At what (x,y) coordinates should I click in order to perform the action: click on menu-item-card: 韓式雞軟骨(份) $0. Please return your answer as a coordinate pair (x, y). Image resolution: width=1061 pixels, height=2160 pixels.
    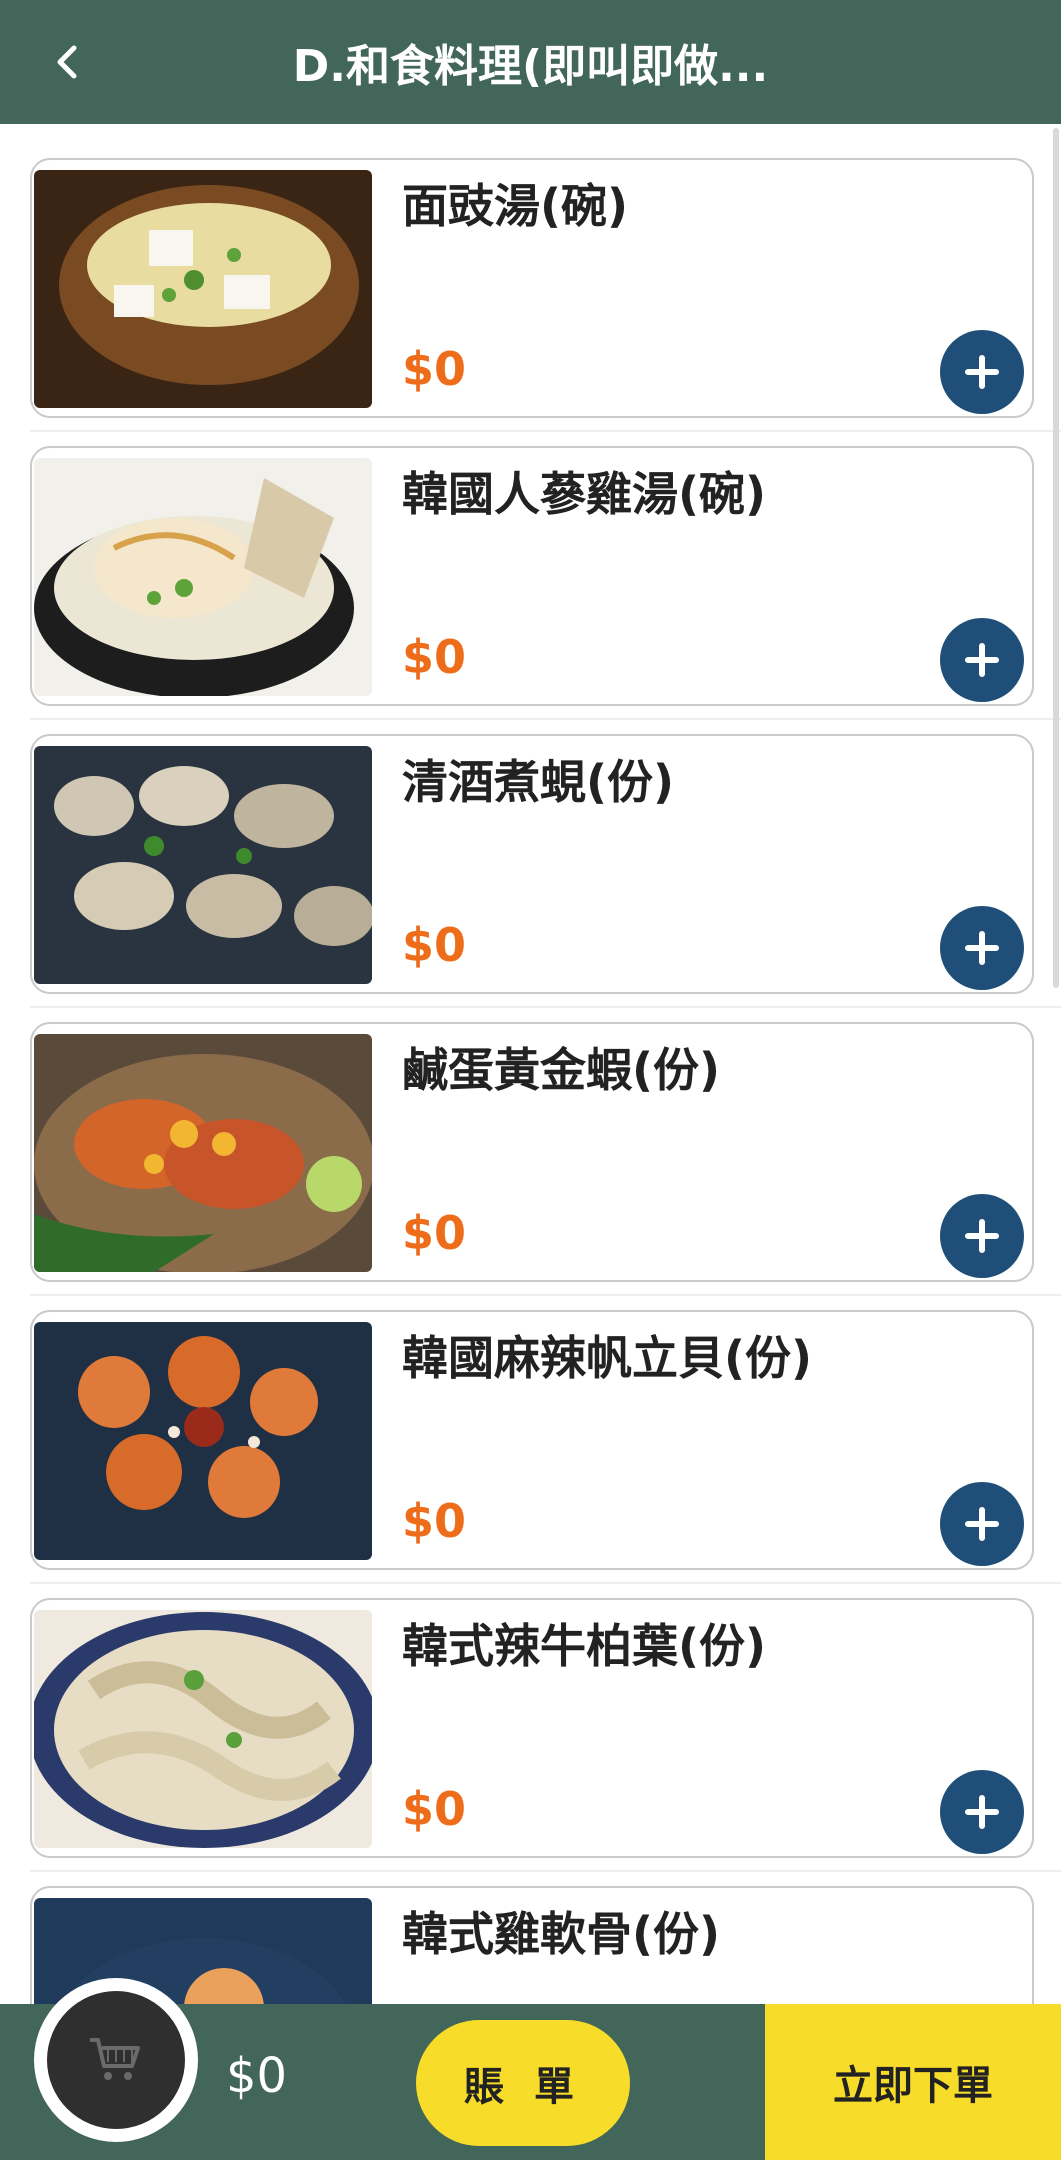
    Looking at the image, I should click on (532, 1945).